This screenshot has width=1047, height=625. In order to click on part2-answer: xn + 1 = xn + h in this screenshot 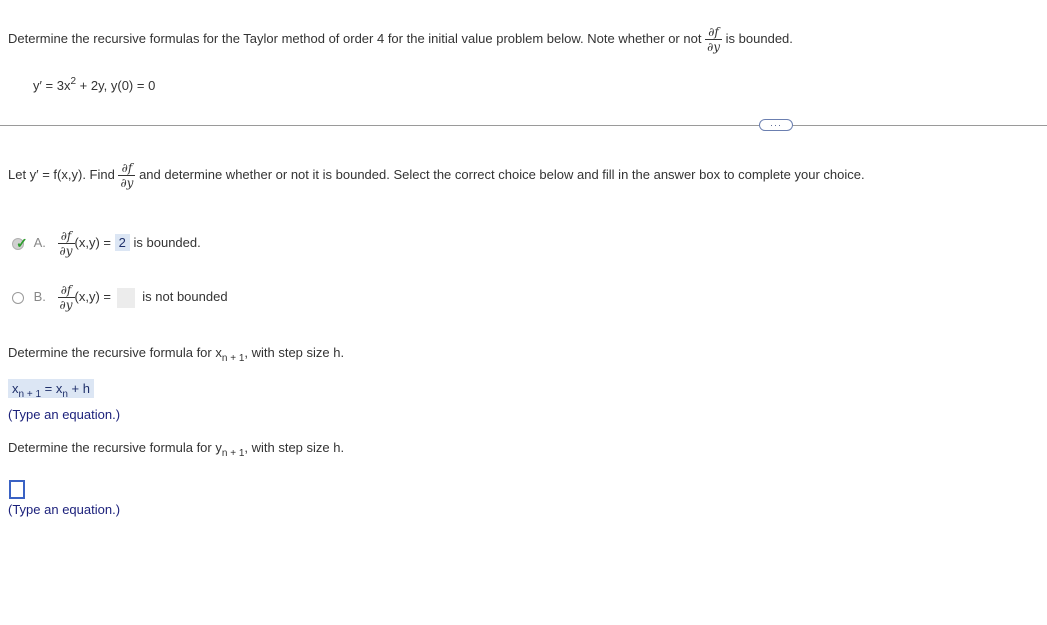, I will do `click(51, 389)`.